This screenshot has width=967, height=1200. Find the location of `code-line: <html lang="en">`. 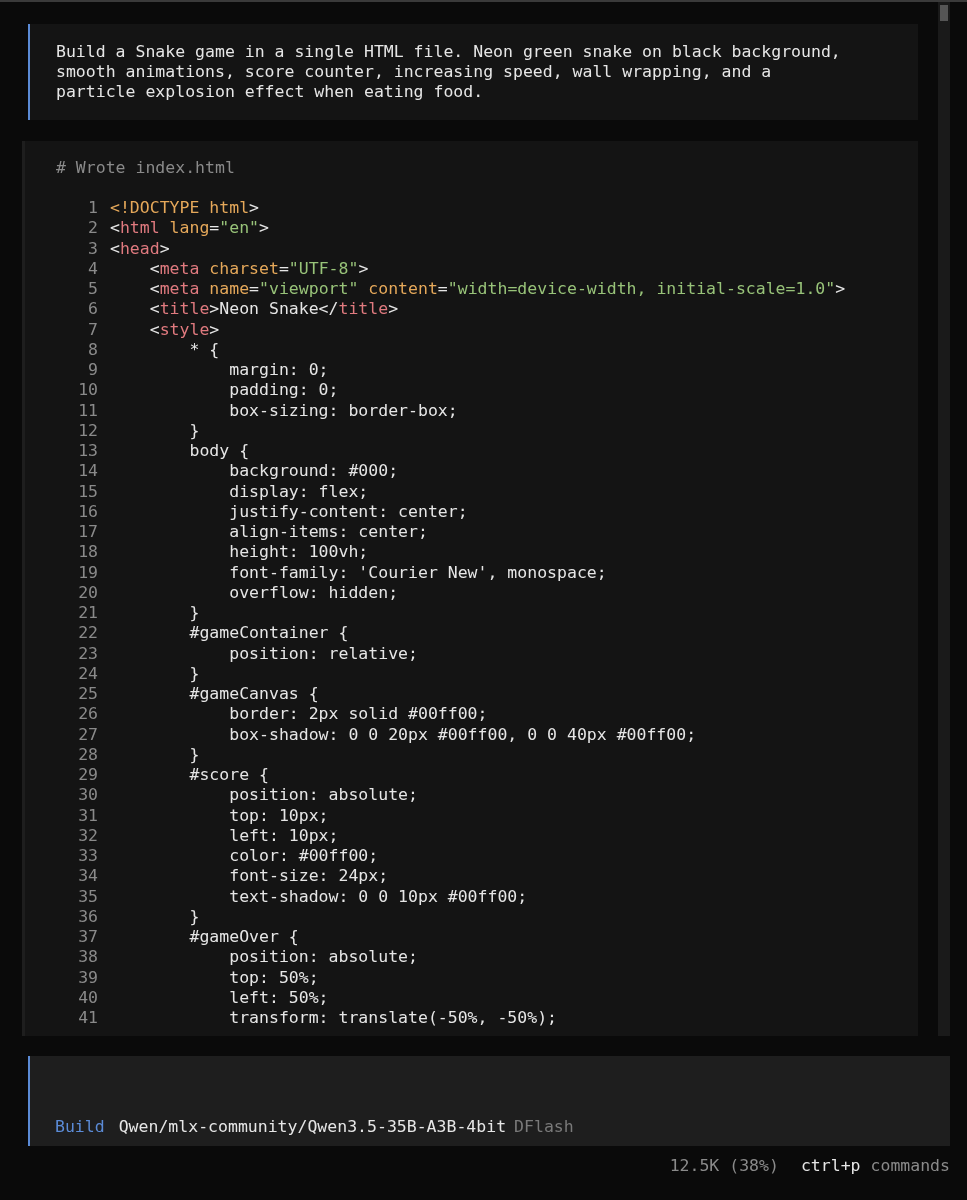

code-line: <html lang="en"> is located at coordinates (189, 228).